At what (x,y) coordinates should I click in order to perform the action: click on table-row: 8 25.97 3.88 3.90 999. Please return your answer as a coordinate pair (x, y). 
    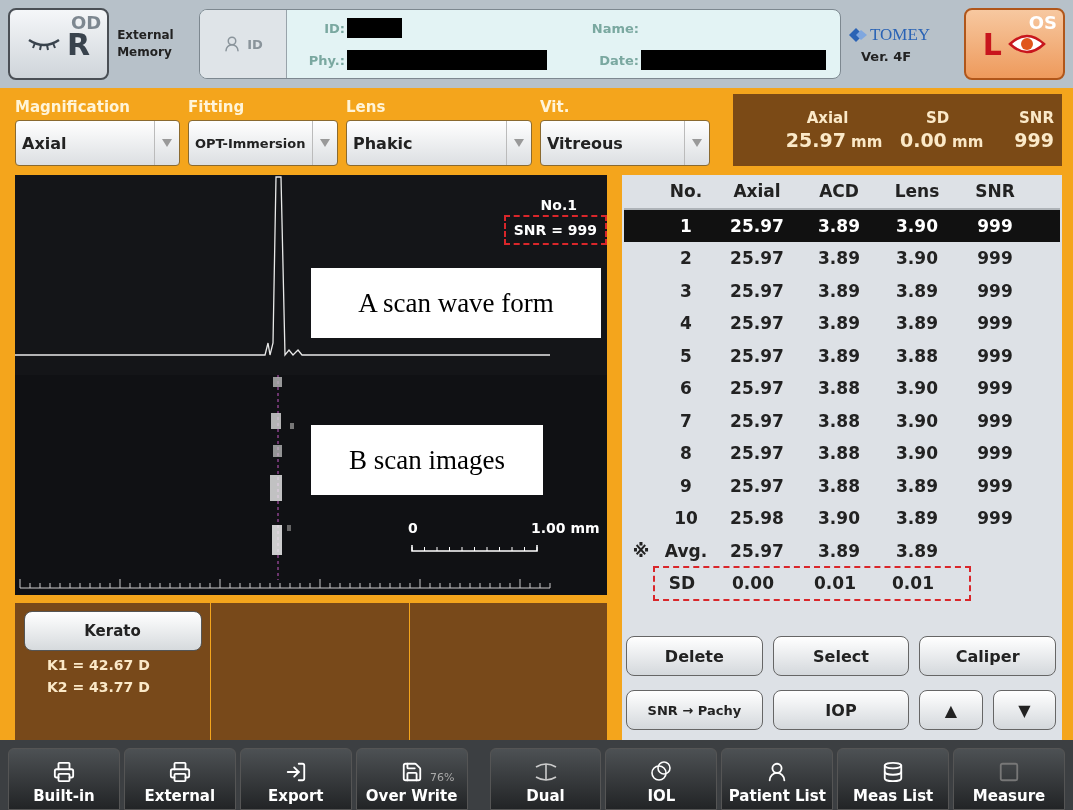
    Looking at the image, I should click on (842, 453).